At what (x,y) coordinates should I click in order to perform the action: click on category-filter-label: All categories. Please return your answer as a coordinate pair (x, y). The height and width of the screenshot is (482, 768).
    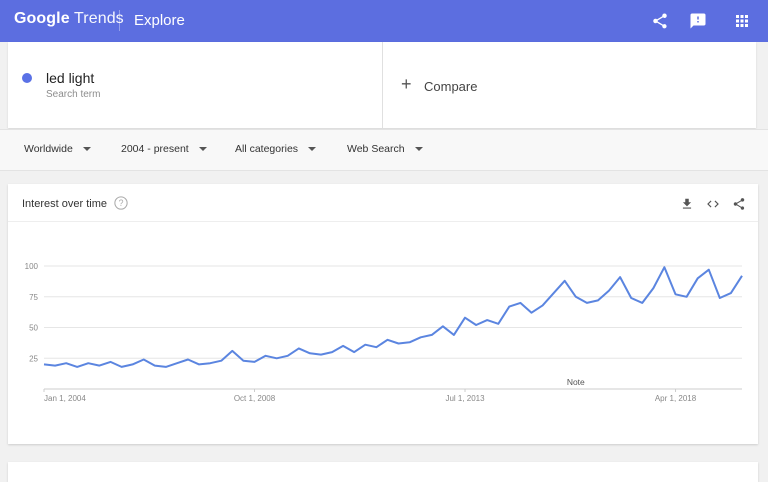
    Looking at the image, I should click on (267, 149).